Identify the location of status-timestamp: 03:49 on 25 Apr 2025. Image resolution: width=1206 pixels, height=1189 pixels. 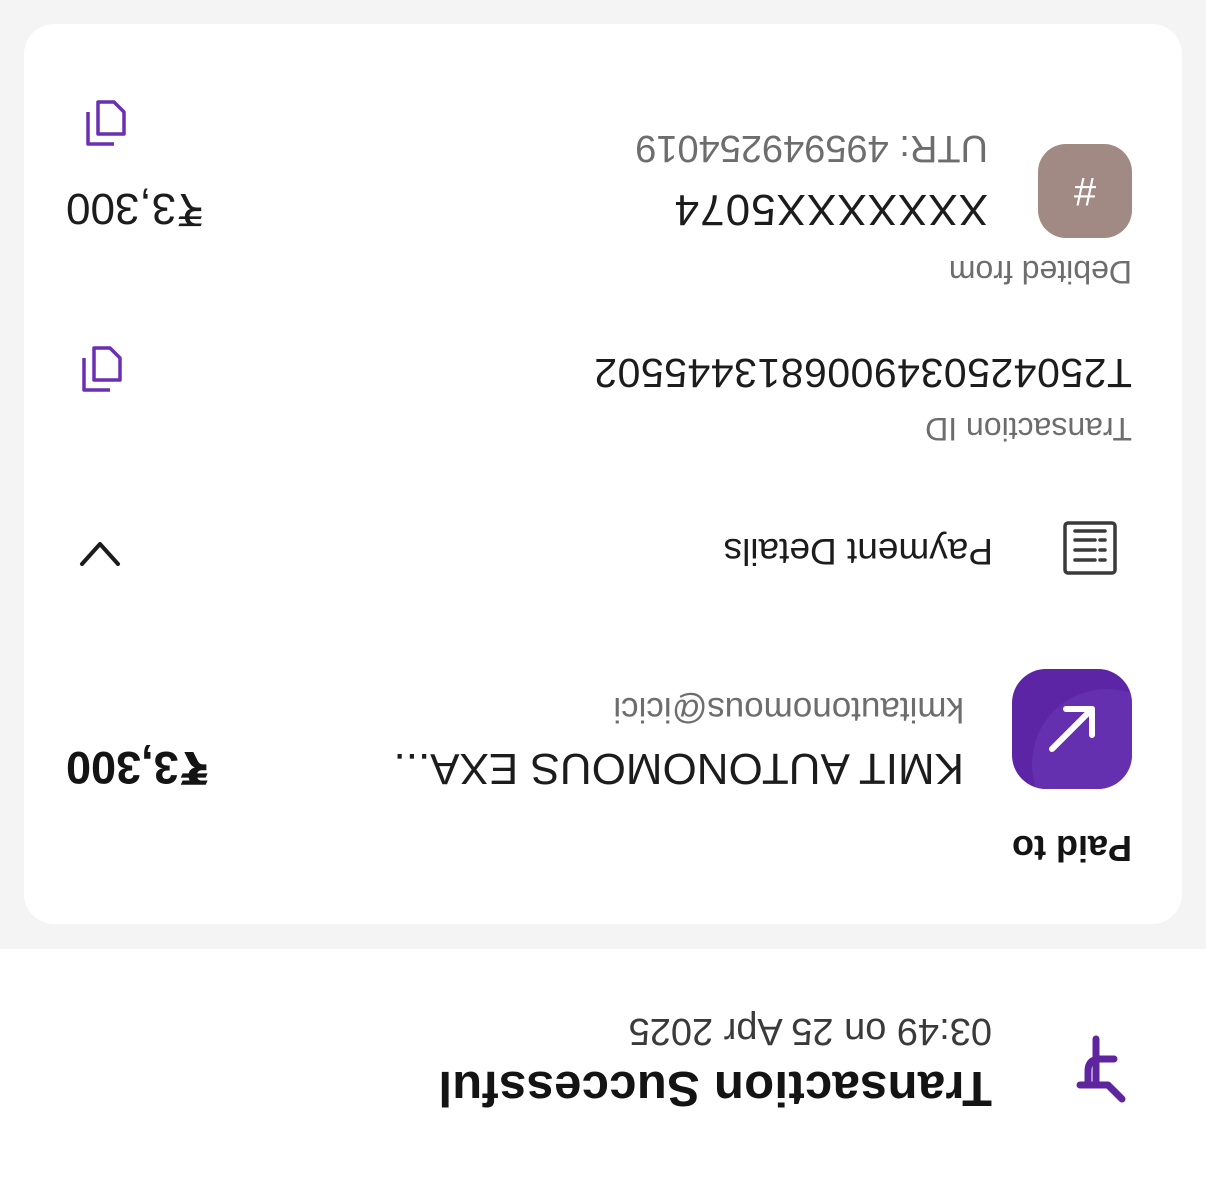
(810, 1031).